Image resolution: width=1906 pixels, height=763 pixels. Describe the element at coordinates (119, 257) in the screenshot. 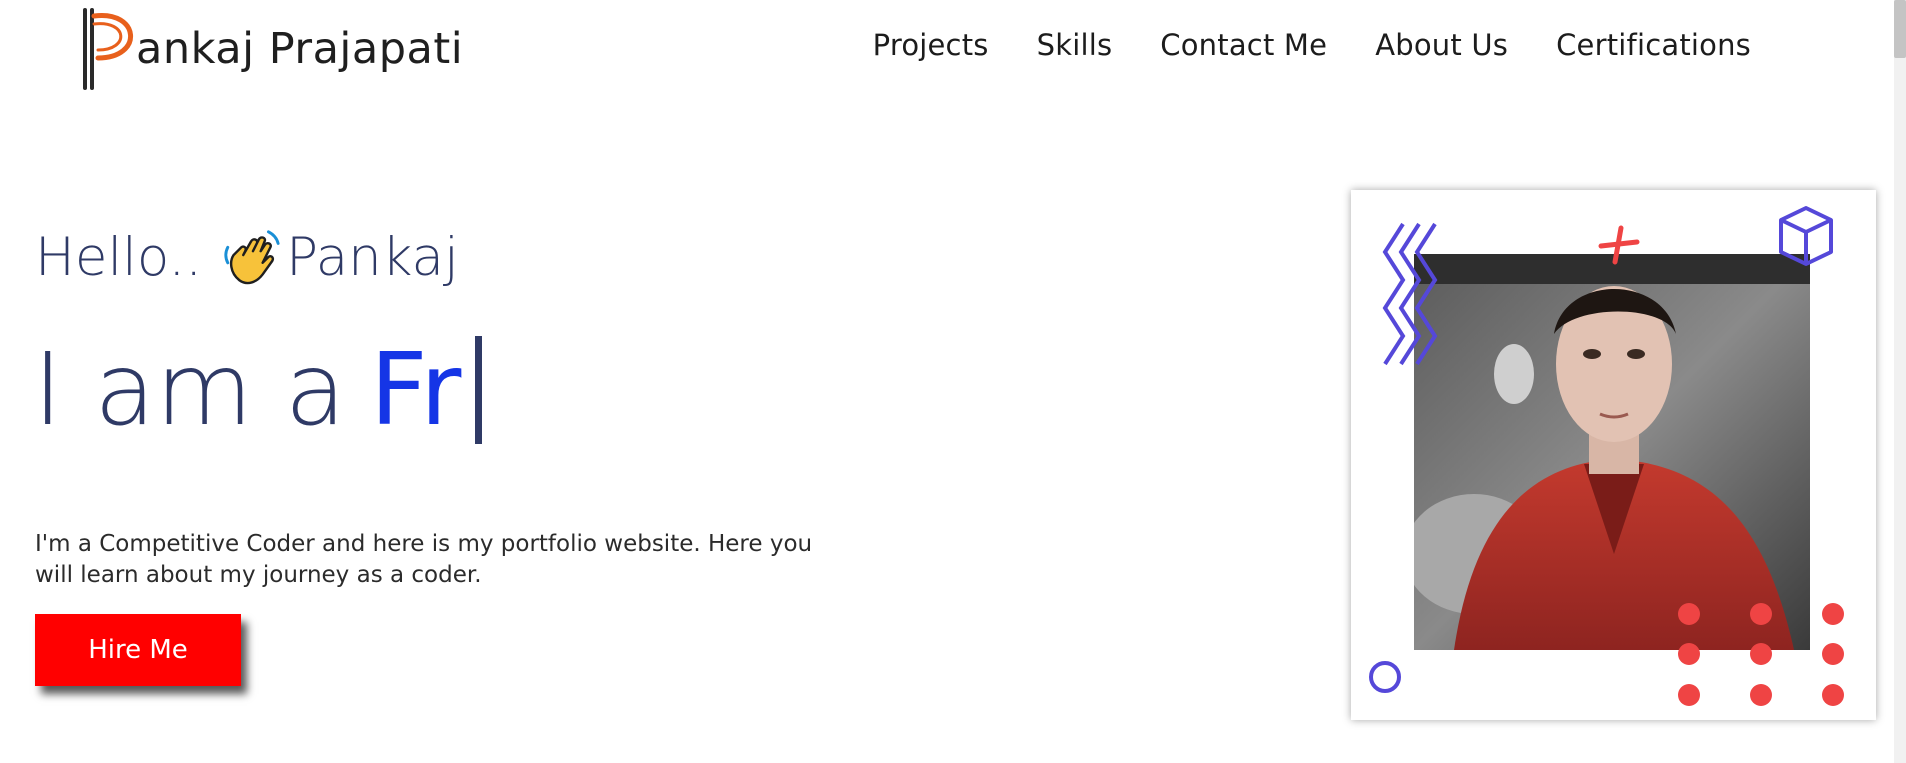

I see `greeting-text: Hello..` at that location.